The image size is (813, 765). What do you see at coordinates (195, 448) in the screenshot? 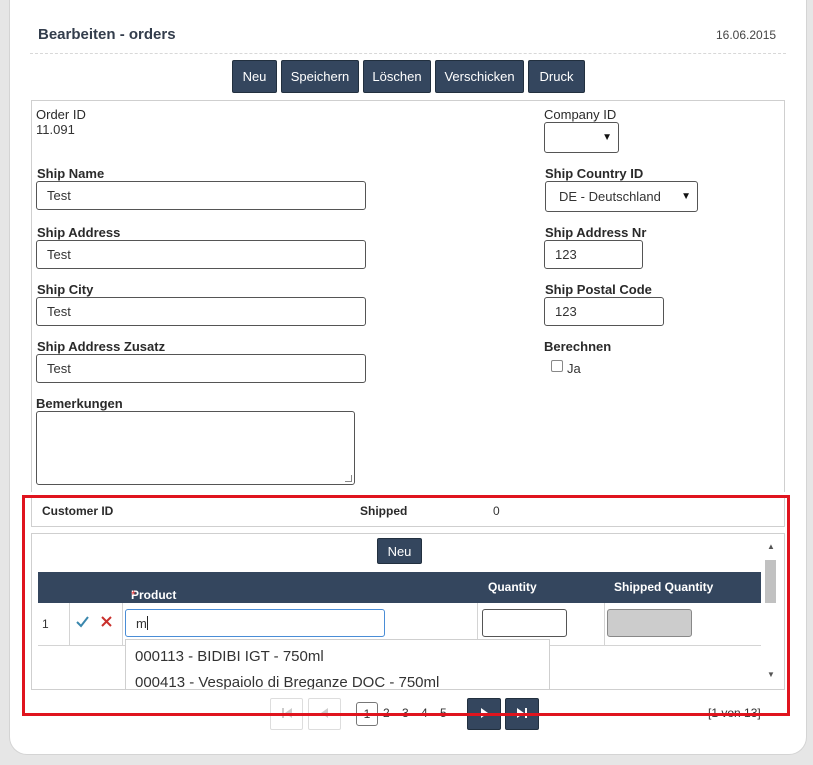
I see `bemerkungen-textarea` at bounding box center [195, 448].